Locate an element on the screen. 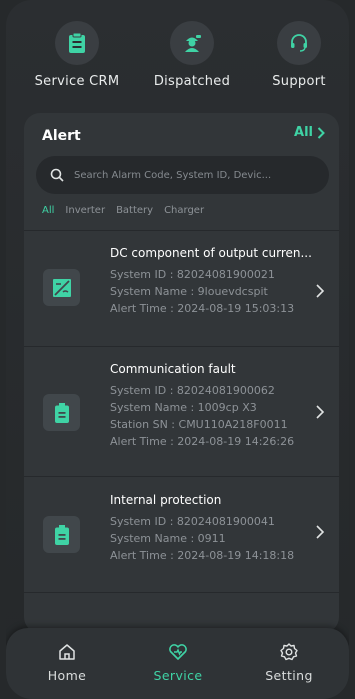  search-bar is located at coordinates (182, 175).